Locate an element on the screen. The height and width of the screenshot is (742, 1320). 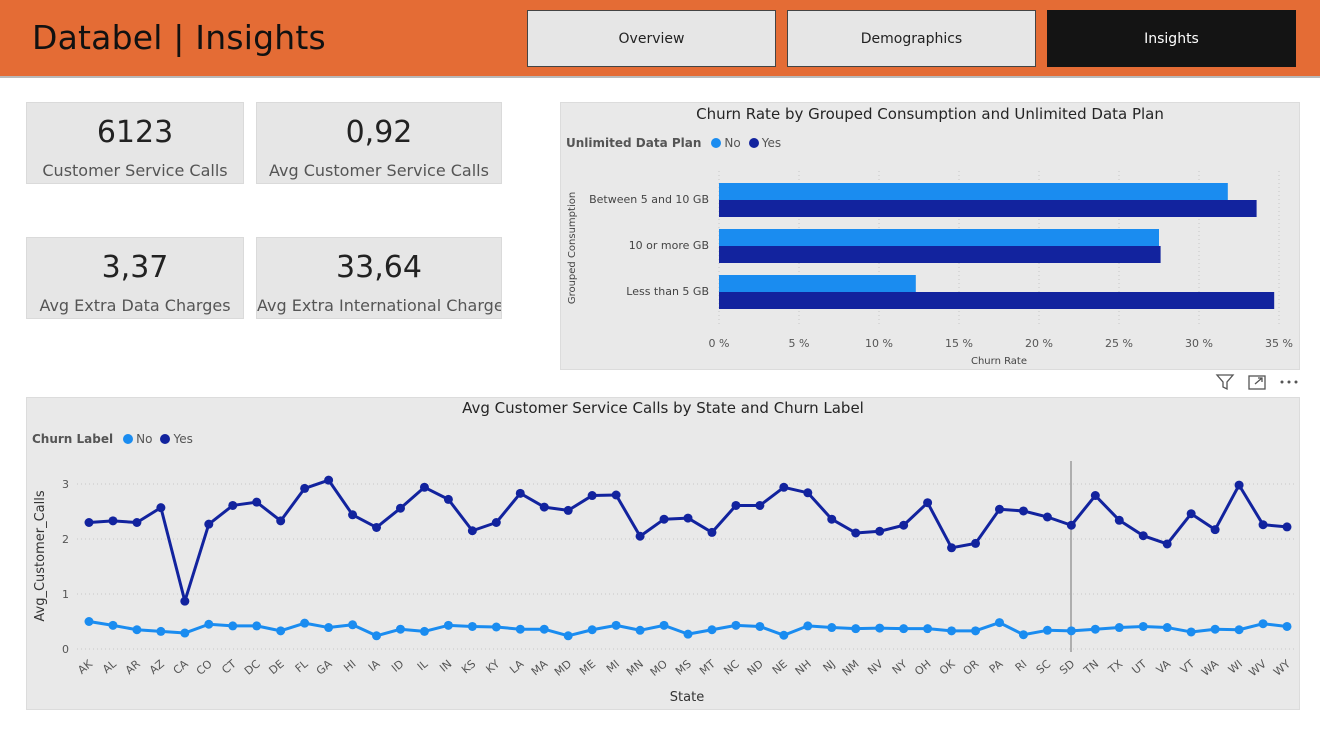
category-label: 10 or more GB is located at coordinates (669, 245).